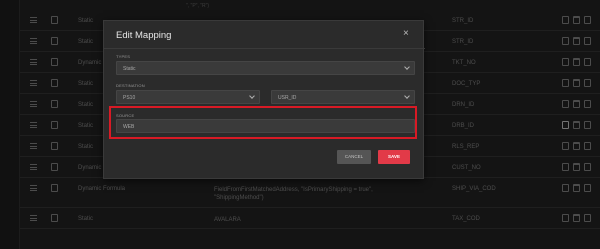  I want to click on cancel-button: CANCEL, so click(354, 157).